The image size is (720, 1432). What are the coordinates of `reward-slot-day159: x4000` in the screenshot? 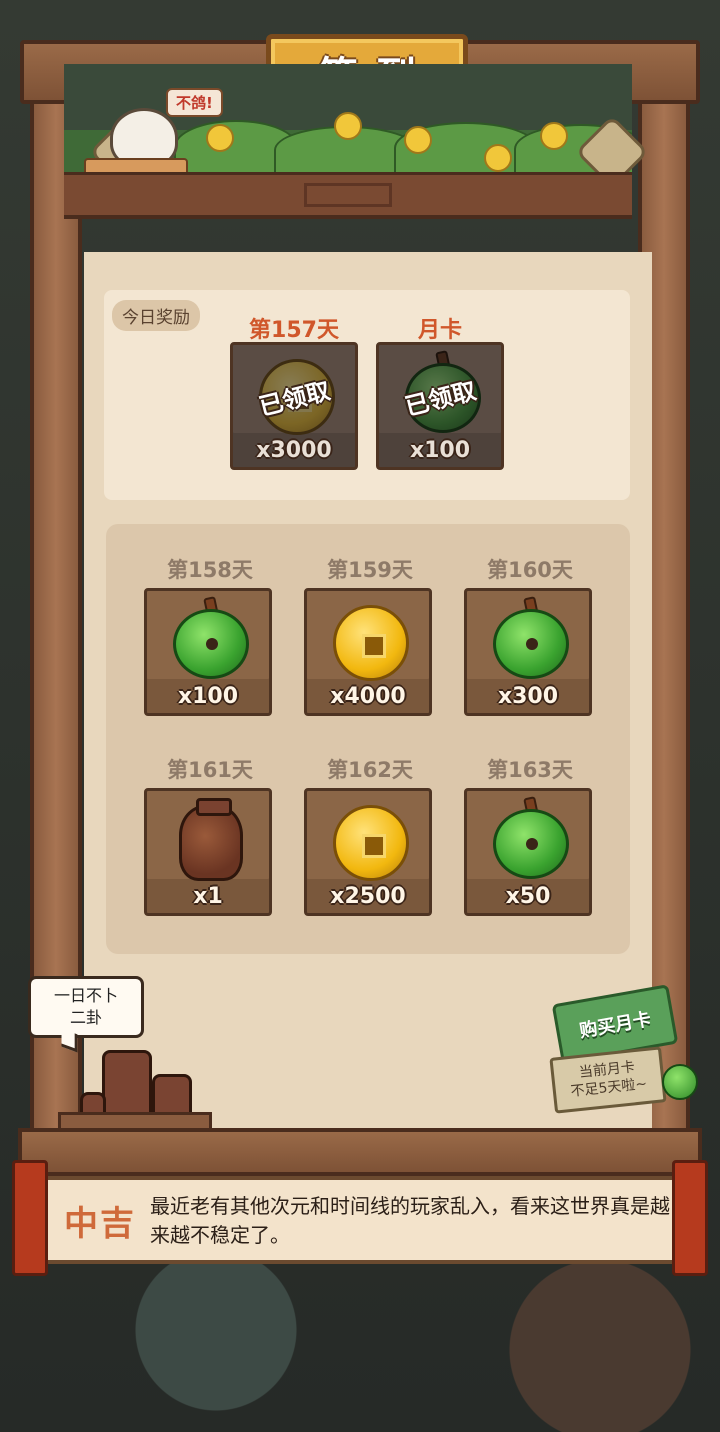 It's located at (368, 652).